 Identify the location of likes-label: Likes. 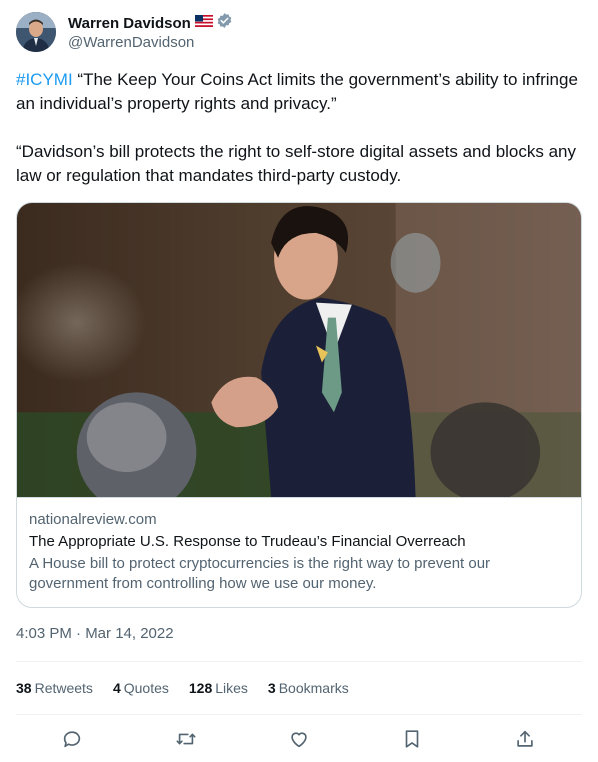
(231, 688).